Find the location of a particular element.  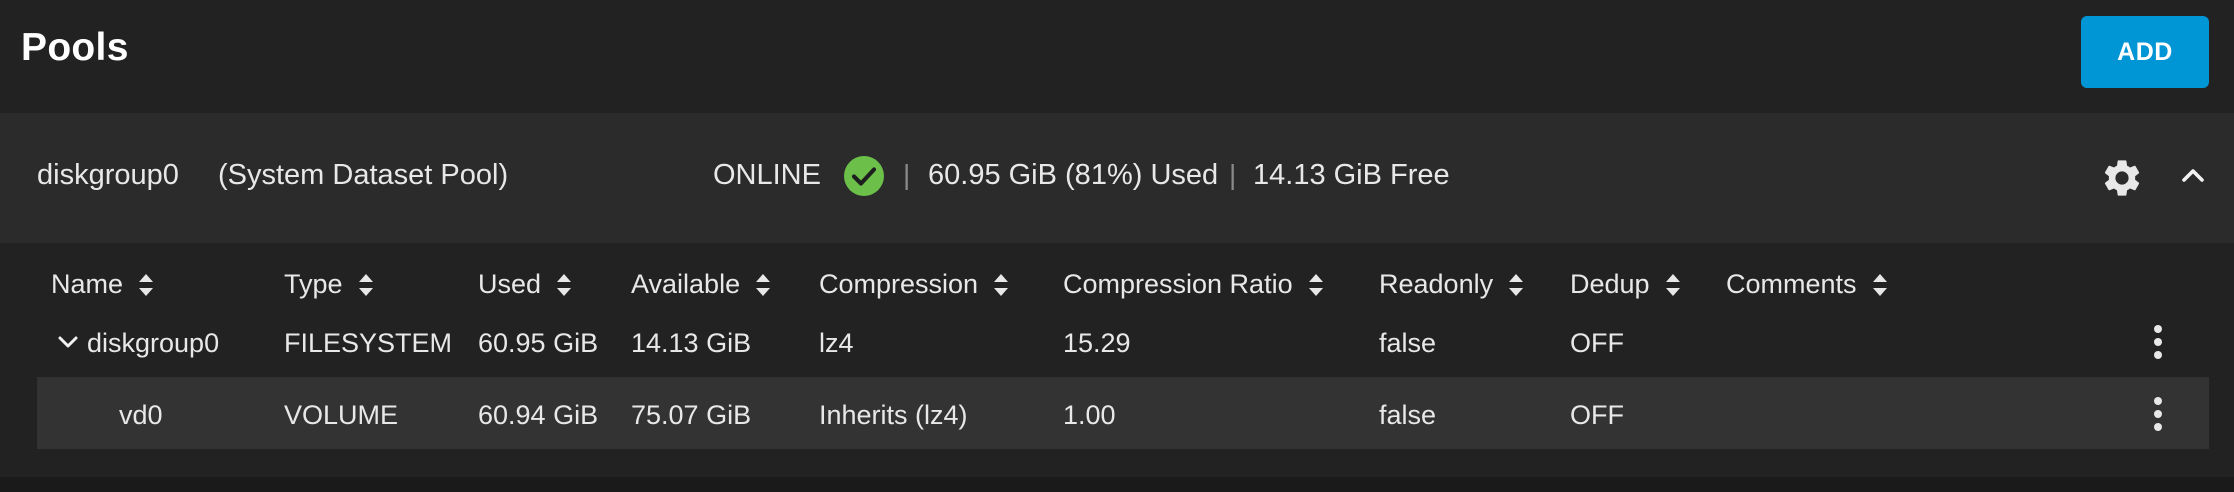

cell-type: FILESYSTEM is located at coordinates (368, 343).